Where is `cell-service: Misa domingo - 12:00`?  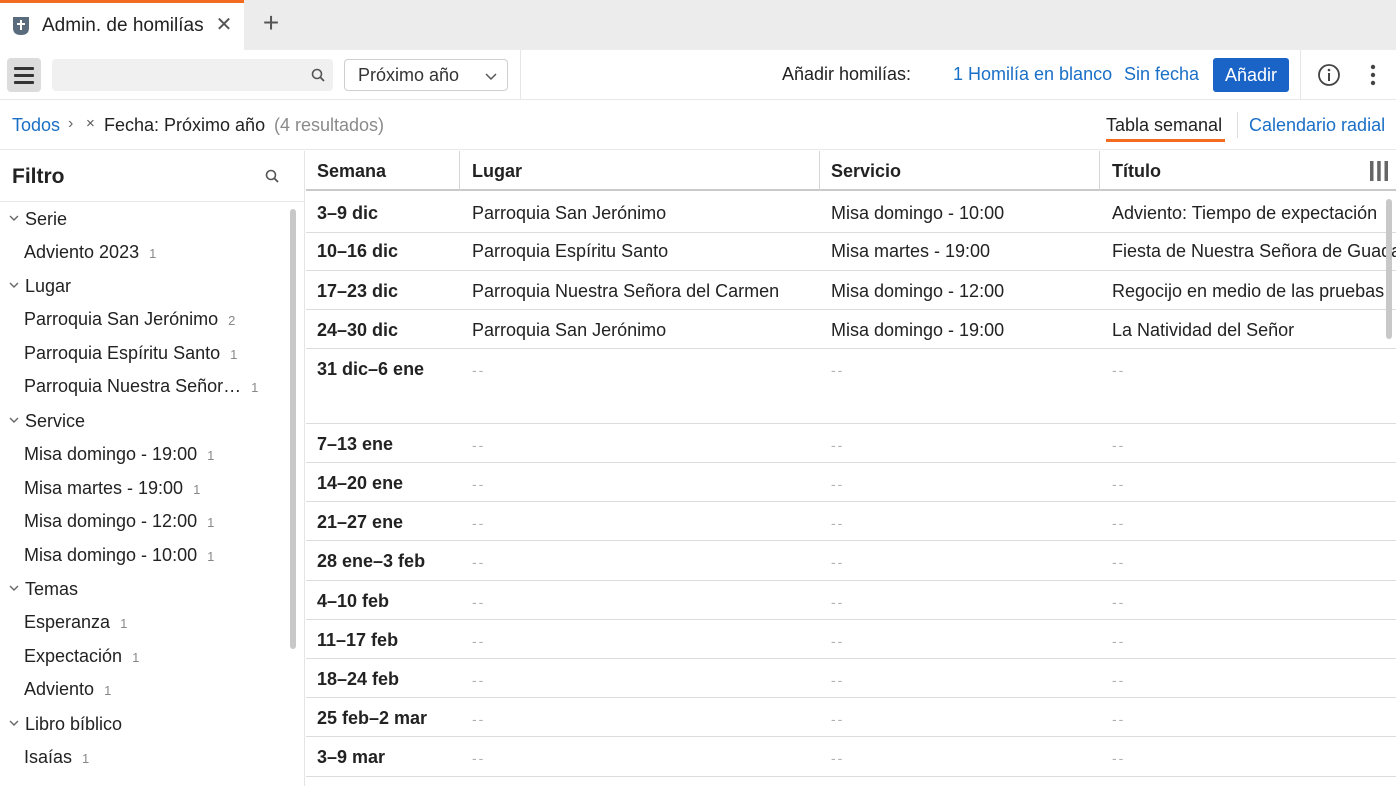 cell-service: Misa domingo - 12:00 is located at coordinates (918, 291).